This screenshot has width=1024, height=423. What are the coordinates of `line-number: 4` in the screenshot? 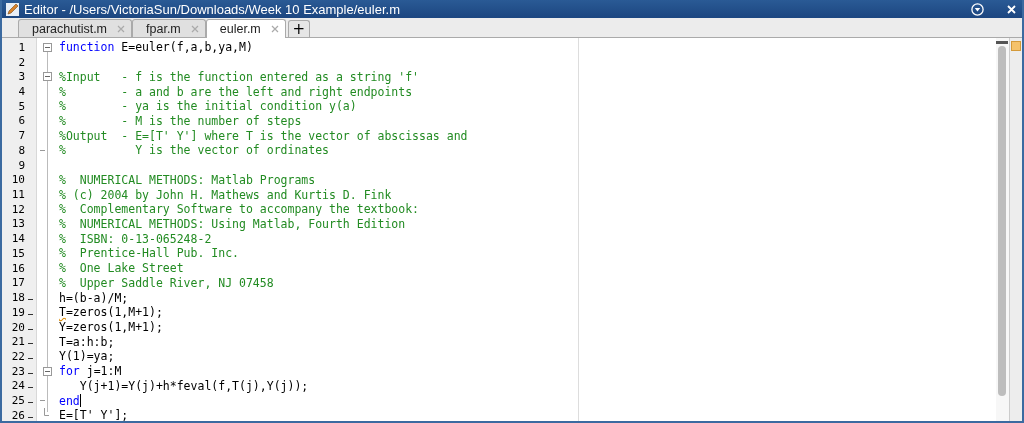 It's located at (21, 91).